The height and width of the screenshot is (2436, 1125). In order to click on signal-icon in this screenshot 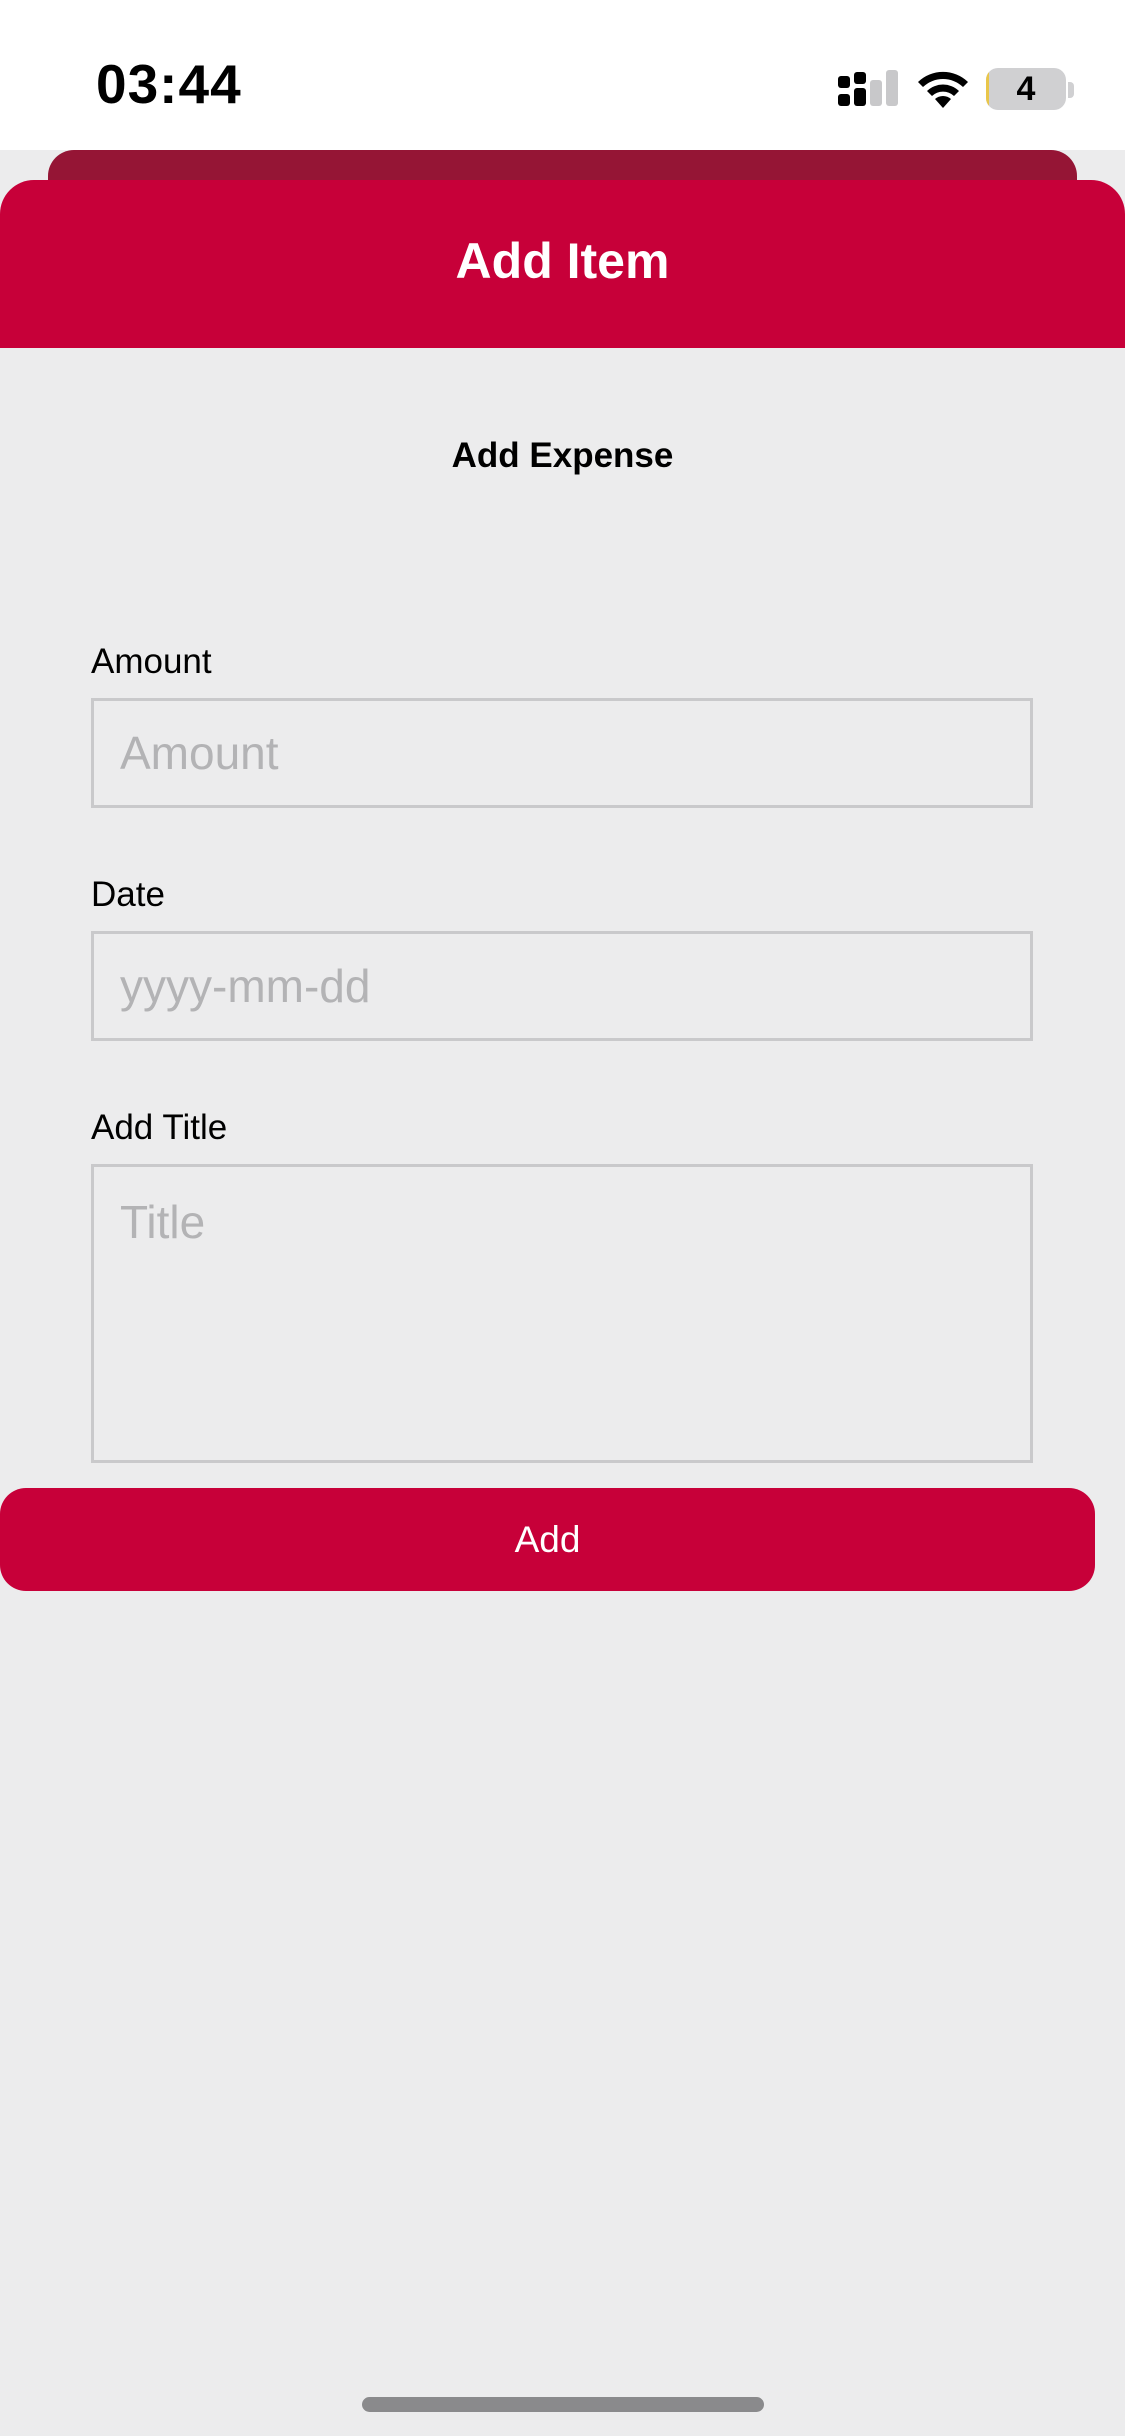, I will do `click(868, 88)`.